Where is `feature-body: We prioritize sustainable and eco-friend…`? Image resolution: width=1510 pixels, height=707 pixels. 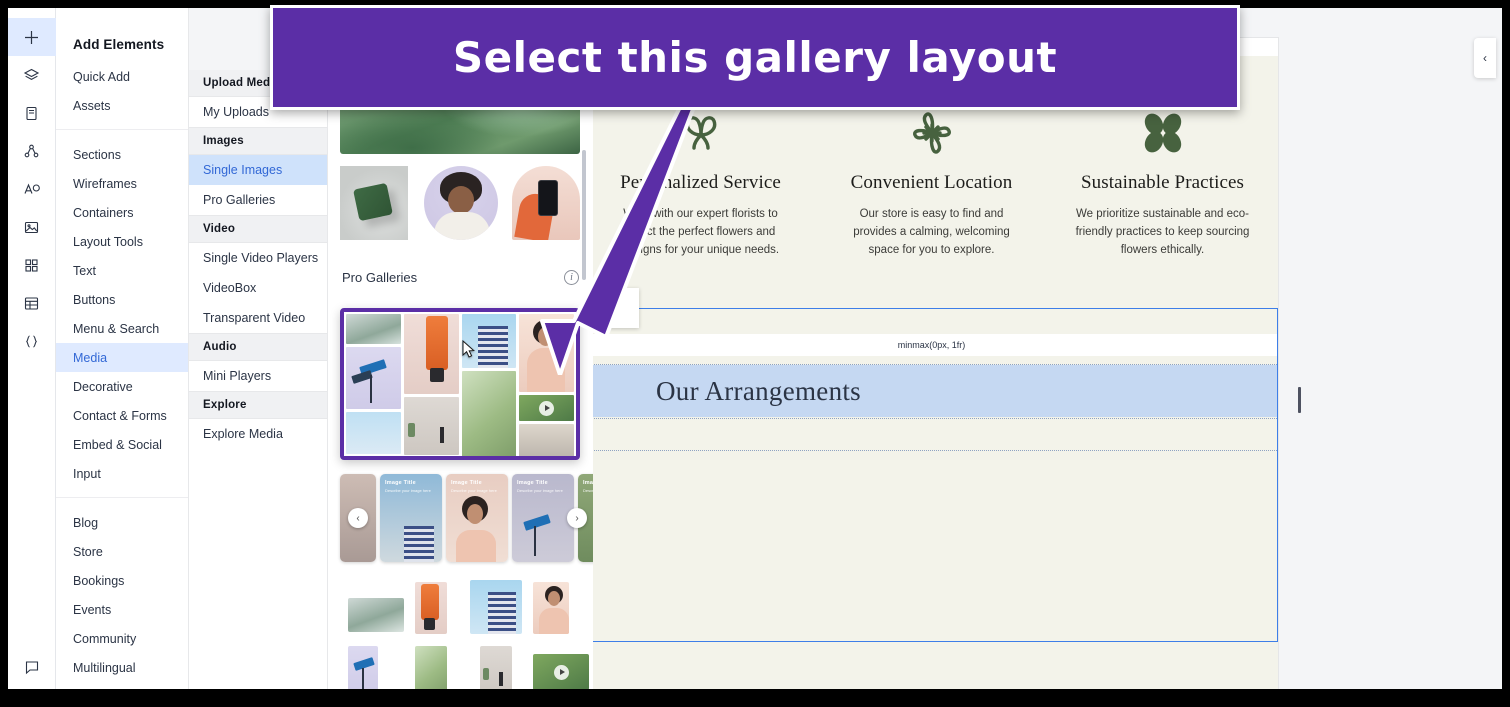 feature-body: We prioritize sustainable and eco-friend… is located at coordinates (1162, 232).